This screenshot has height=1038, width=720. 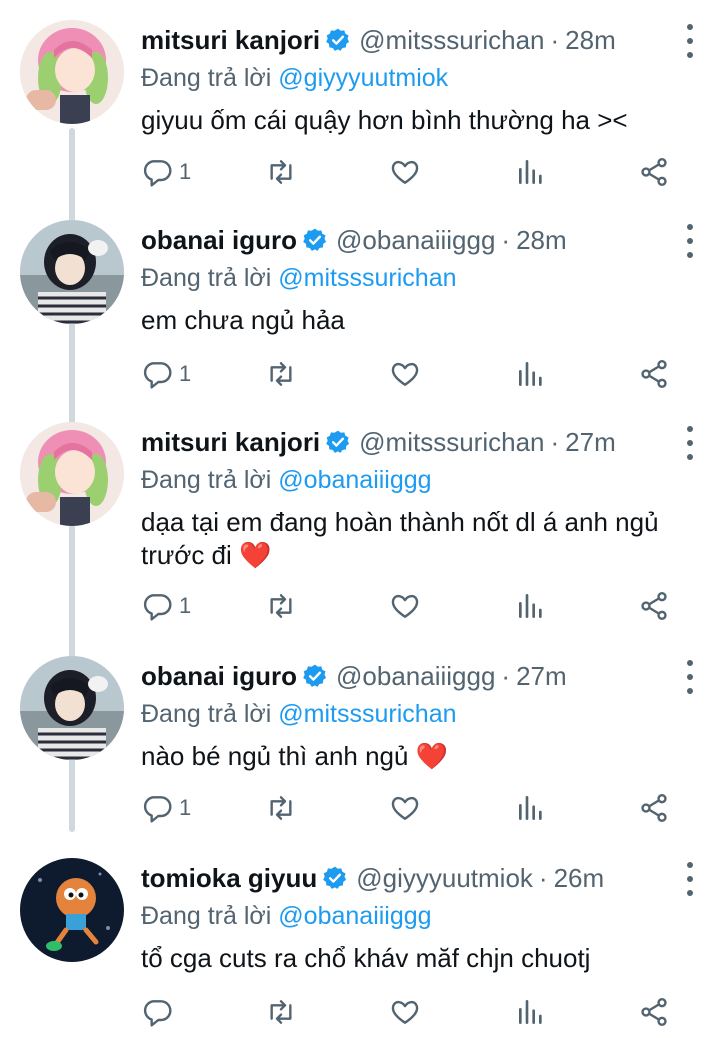 I want to click on mention-link: @giyyyuutmiok, so click(x=363, y=78).